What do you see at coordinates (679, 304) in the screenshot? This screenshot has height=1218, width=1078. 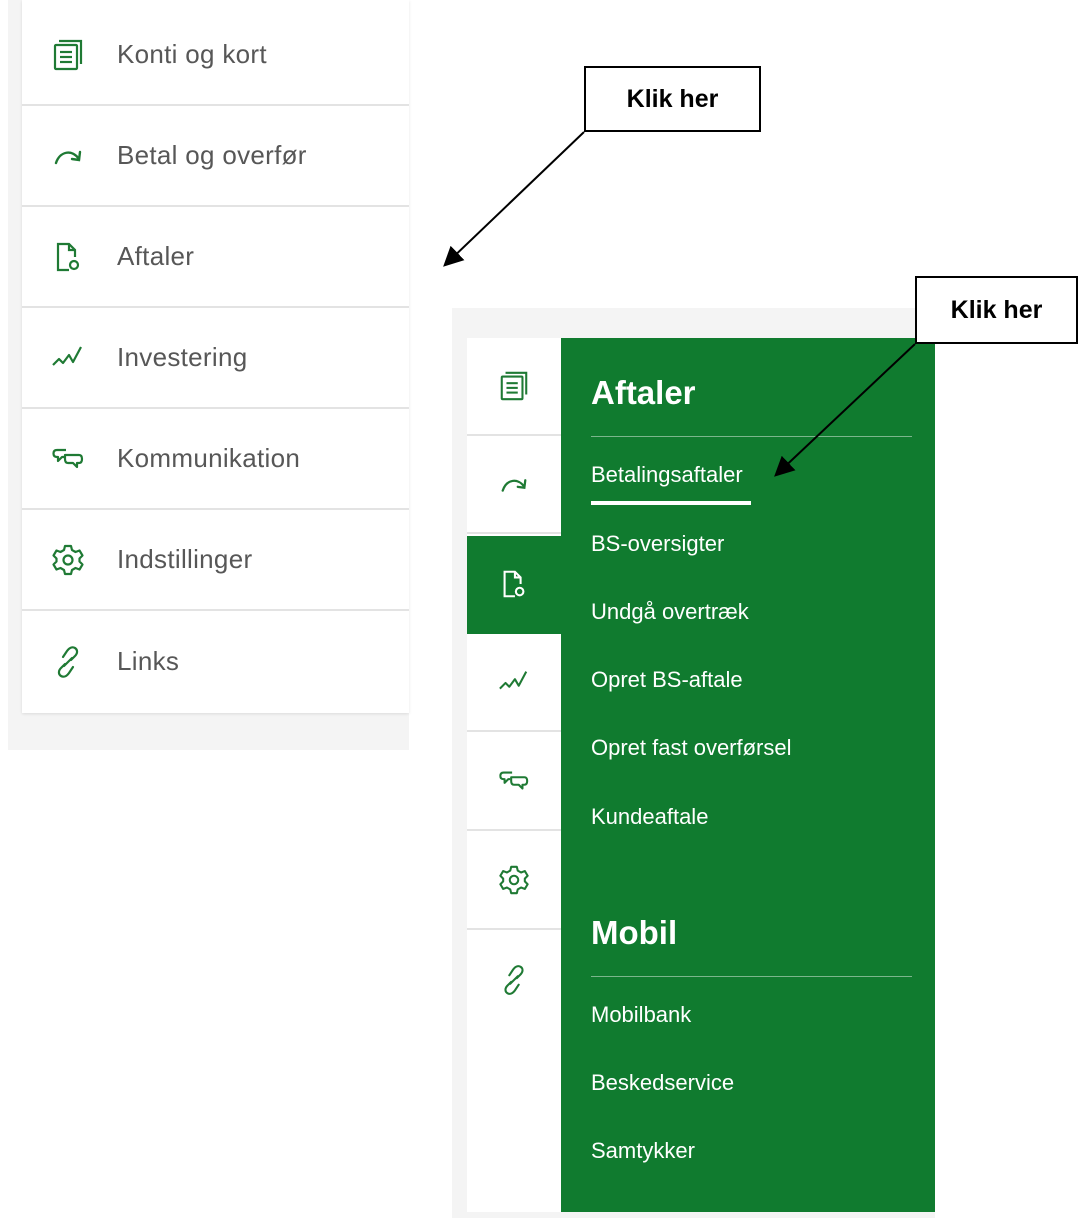 I see `annotation-arrows` at bounding box center [679, 304].